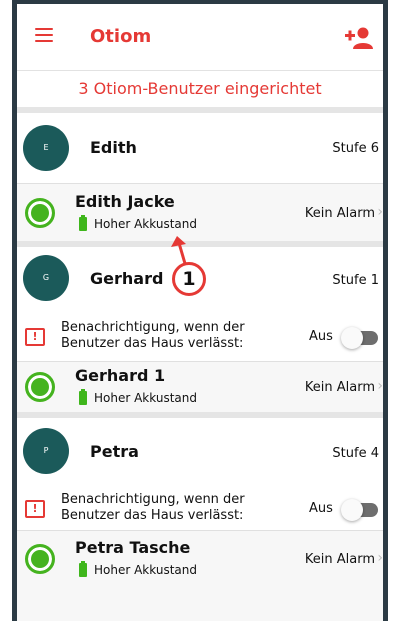 Image resolution: width=400 pixels, height=621 pixels. Describe the element at coordinates (355, 148) in the screenshot. I see `user-level: Stufe 6` at that location.